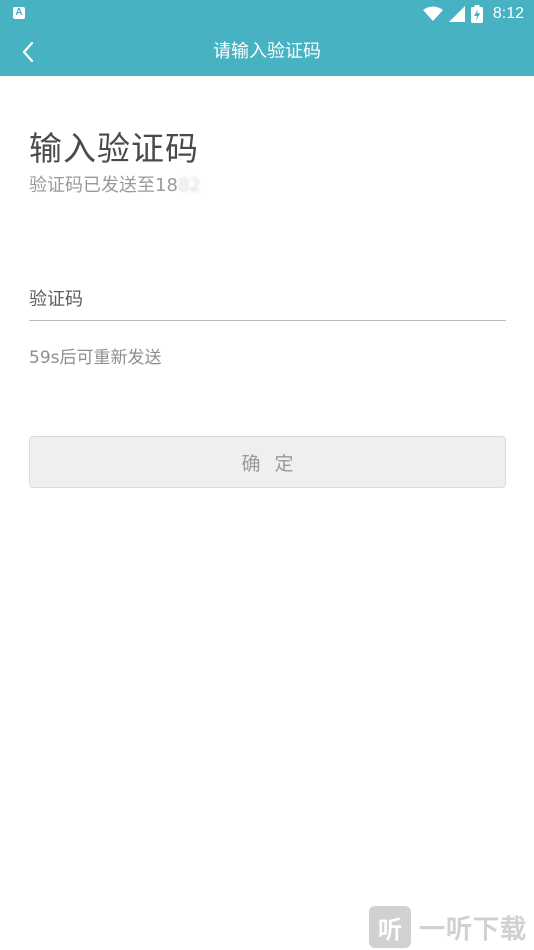  I want to click on watermark: 听 一听下载, so click(451, 927).